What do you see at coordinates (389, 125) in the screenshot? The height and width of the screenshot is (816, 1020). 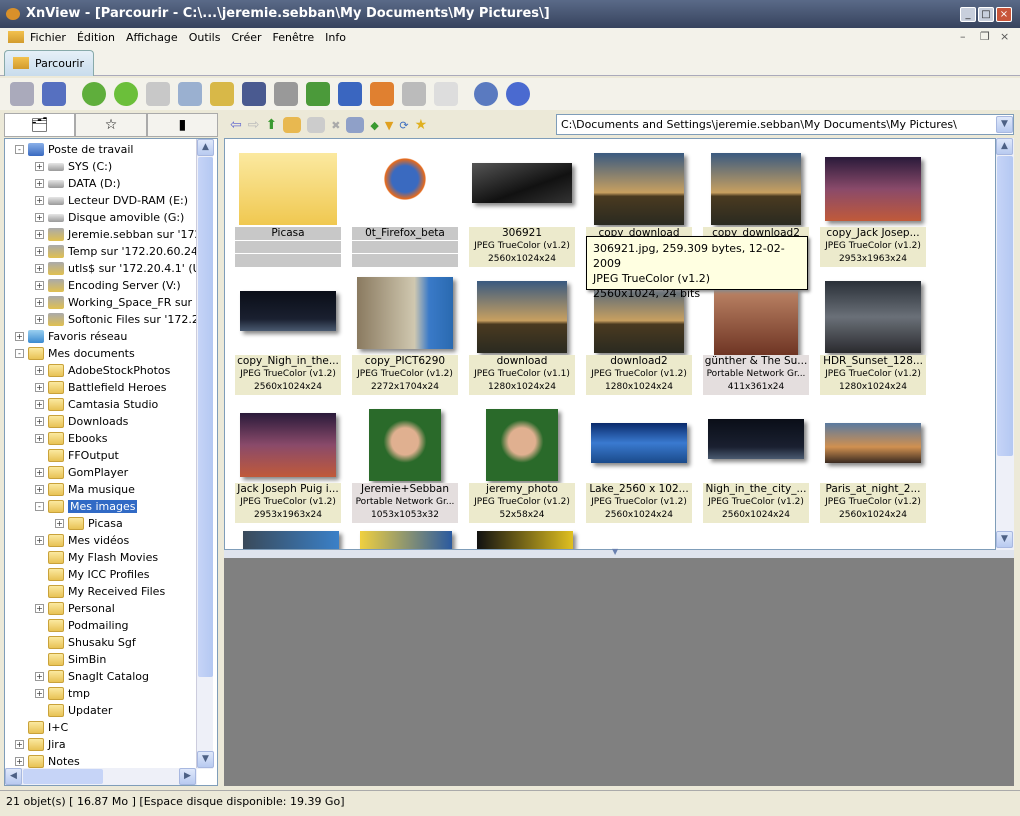 I see `filter-icon: ▼` at bounding box center [389, 125].